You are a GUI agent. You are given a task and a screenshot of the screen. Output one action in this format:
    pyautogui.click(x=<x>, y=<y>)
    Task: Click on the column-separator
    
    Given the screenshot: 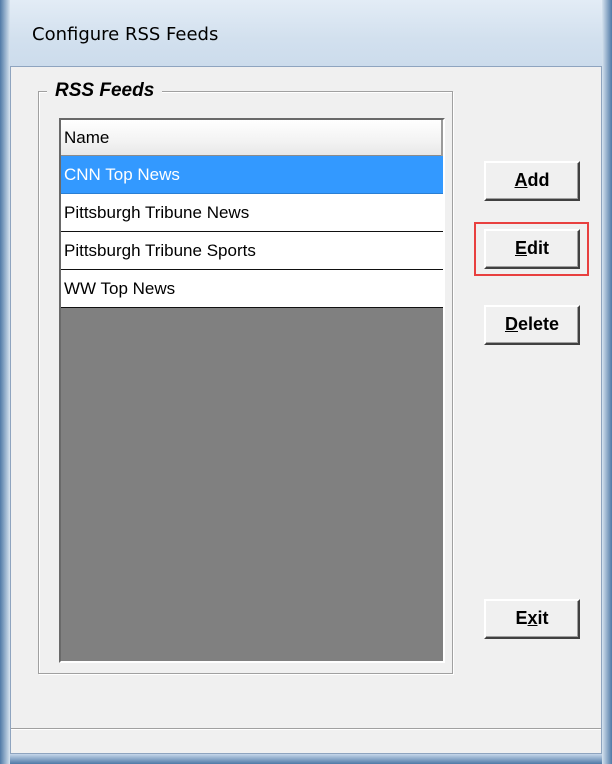 What is the action you would take?
    pyautogui.click(x=442, y=138)
    